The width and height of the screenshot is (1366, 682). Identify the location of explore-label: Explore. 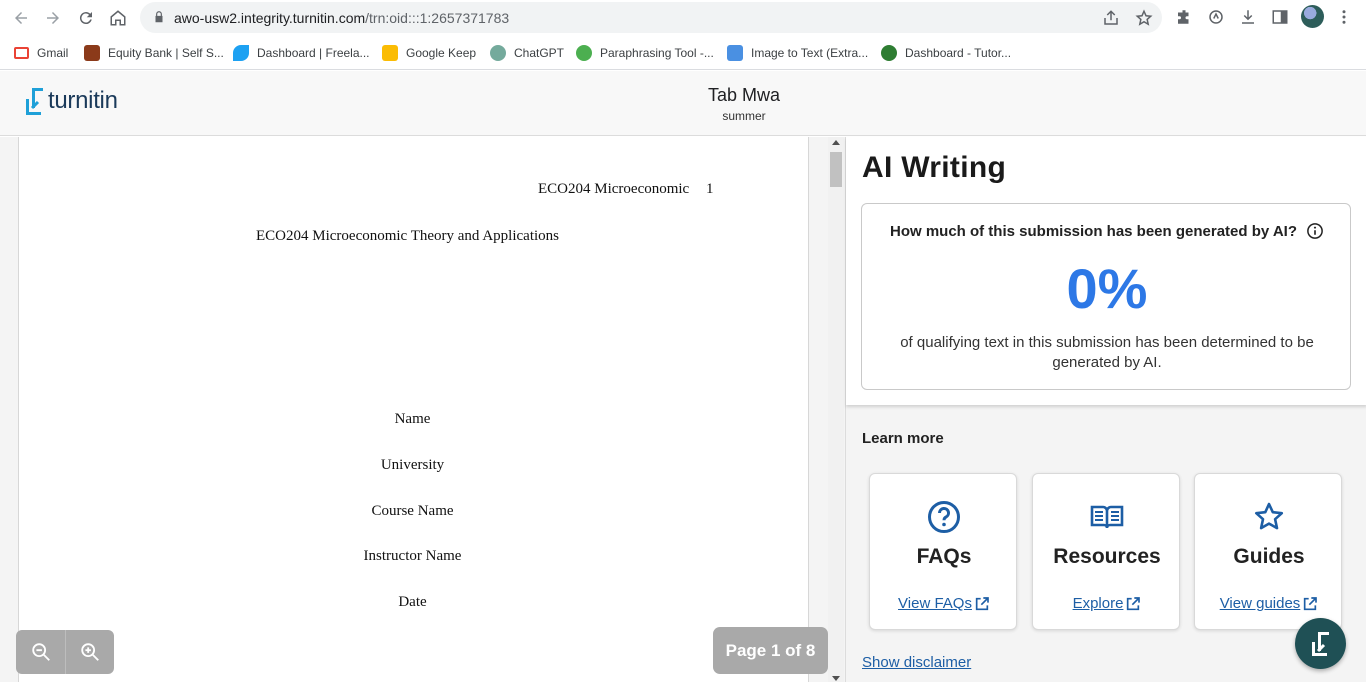
(1098, 603).